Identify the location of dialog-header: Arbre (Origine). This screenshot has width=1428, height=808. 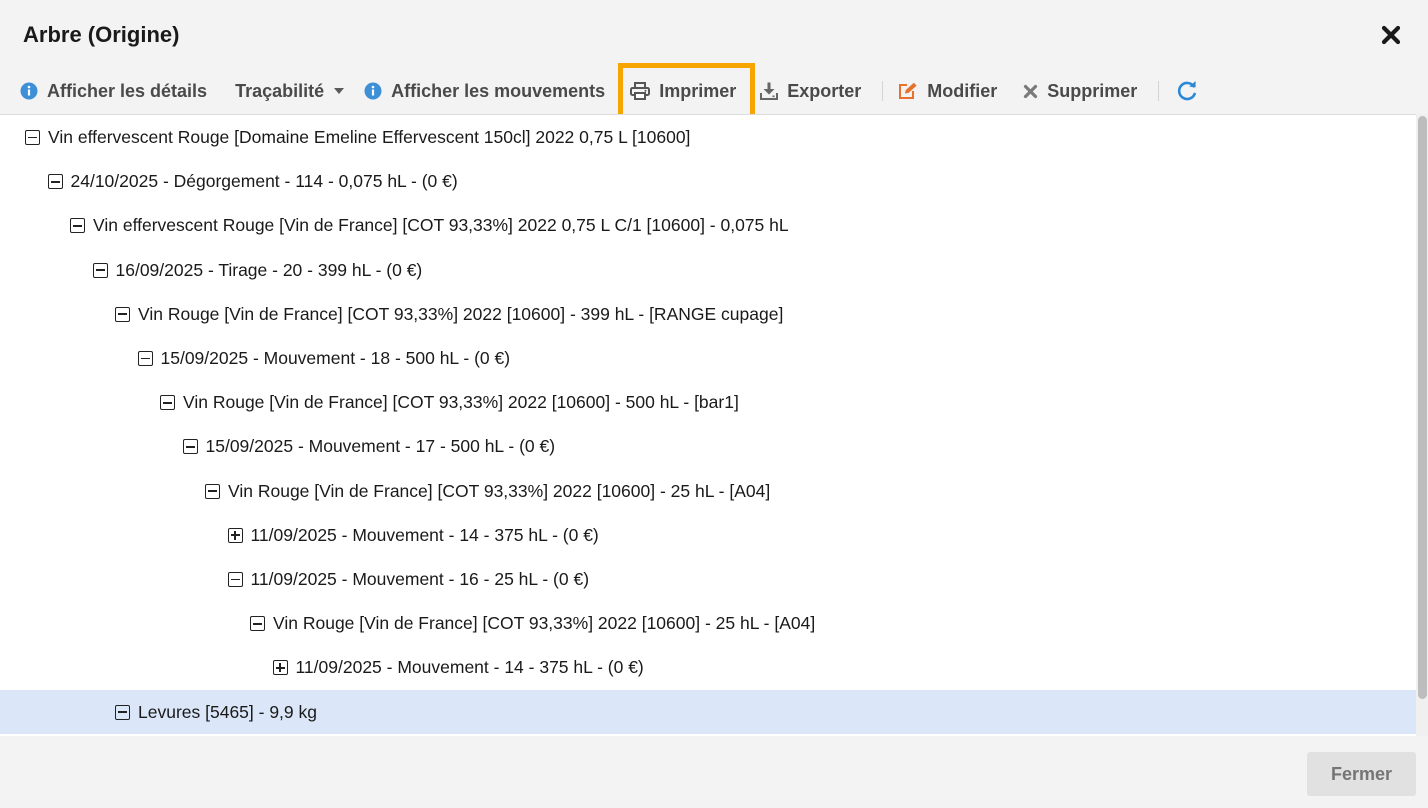
(714, 34).